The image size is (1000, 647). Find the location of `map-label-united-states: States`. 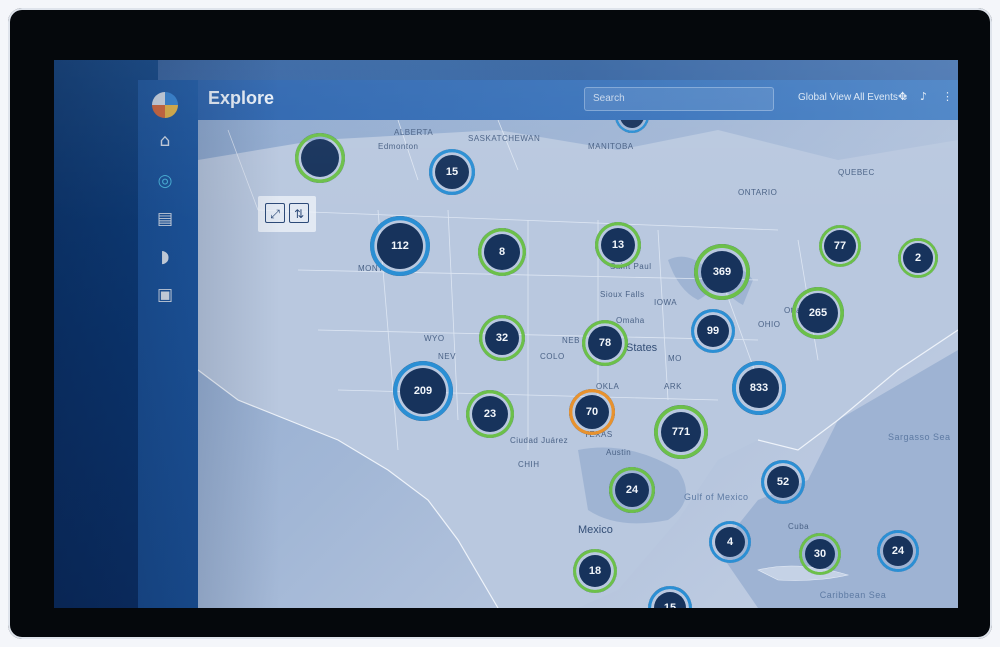

map-label-united-states: States is located at coordinates (642, 348).